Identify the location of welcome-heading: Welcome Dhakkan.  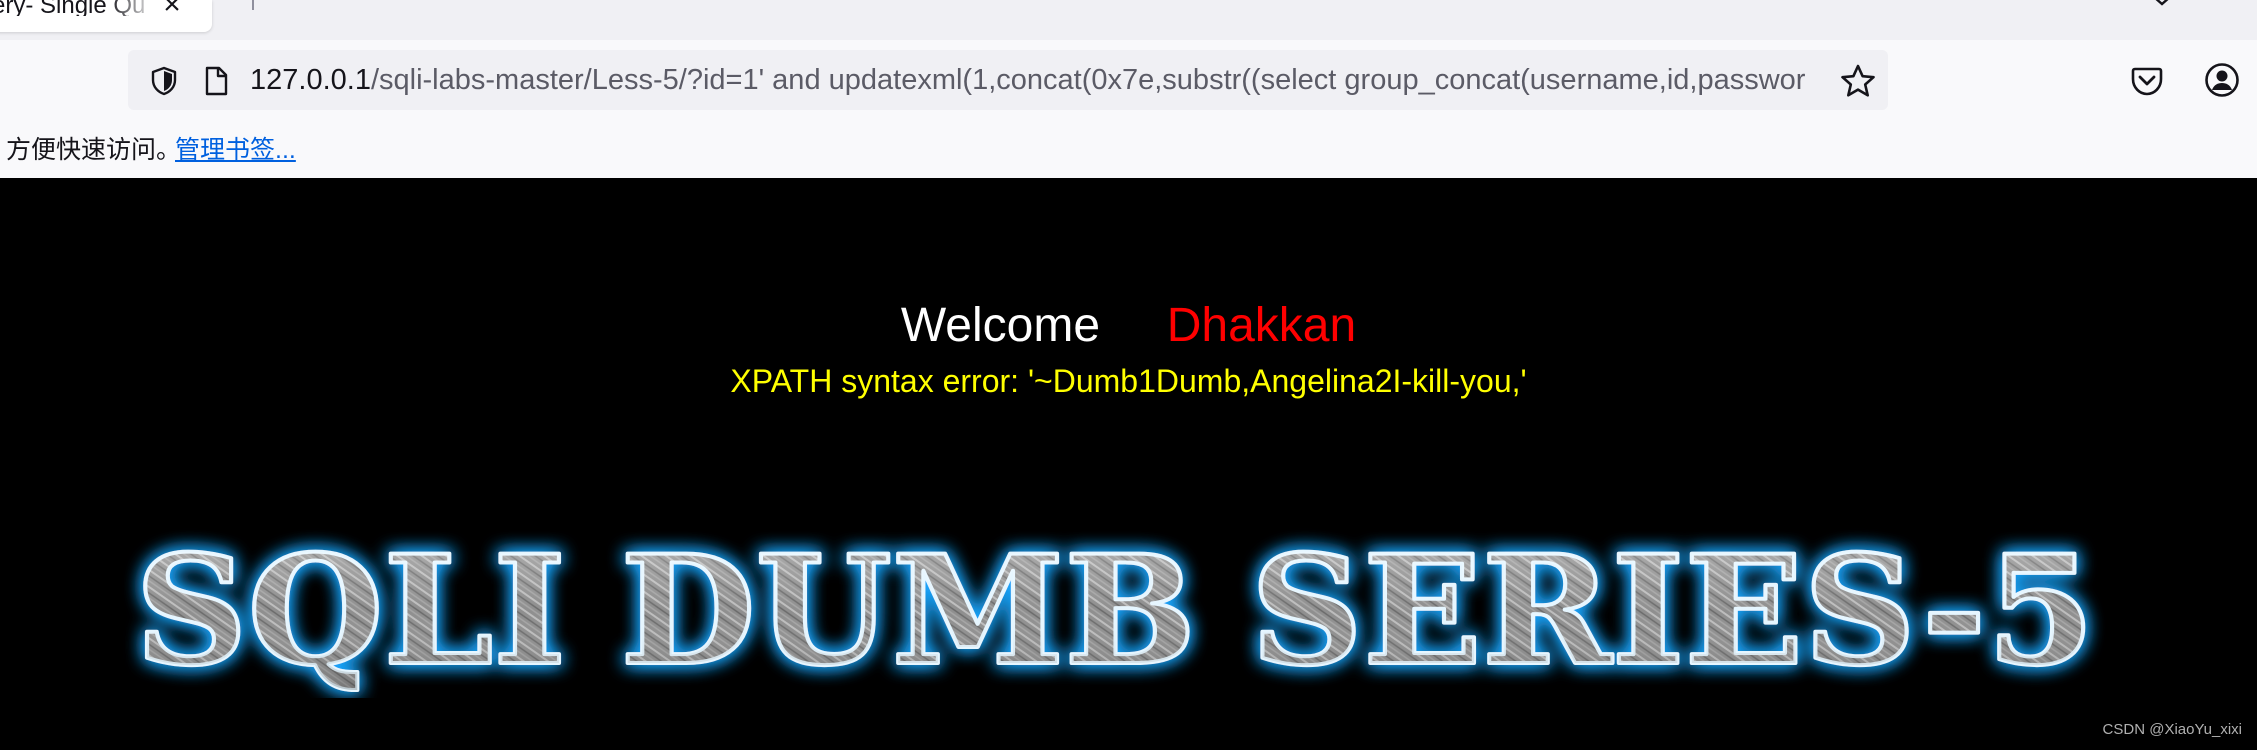
(1128, 326).